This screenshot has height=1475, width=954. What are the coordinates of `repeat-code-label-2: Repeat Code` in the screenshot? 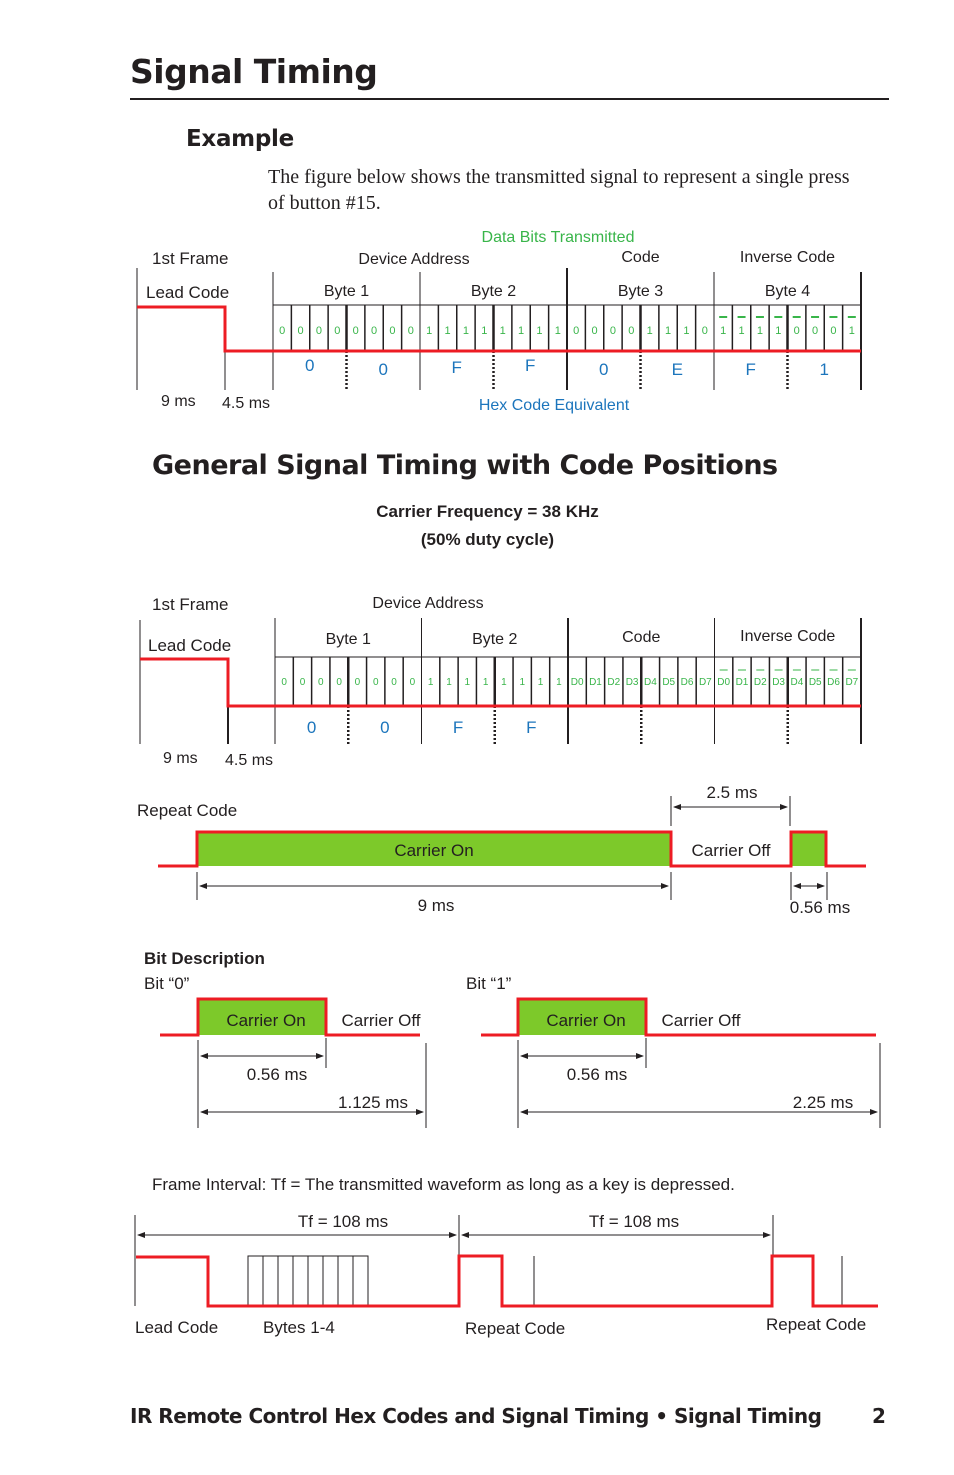 It's located at (816, 1324).